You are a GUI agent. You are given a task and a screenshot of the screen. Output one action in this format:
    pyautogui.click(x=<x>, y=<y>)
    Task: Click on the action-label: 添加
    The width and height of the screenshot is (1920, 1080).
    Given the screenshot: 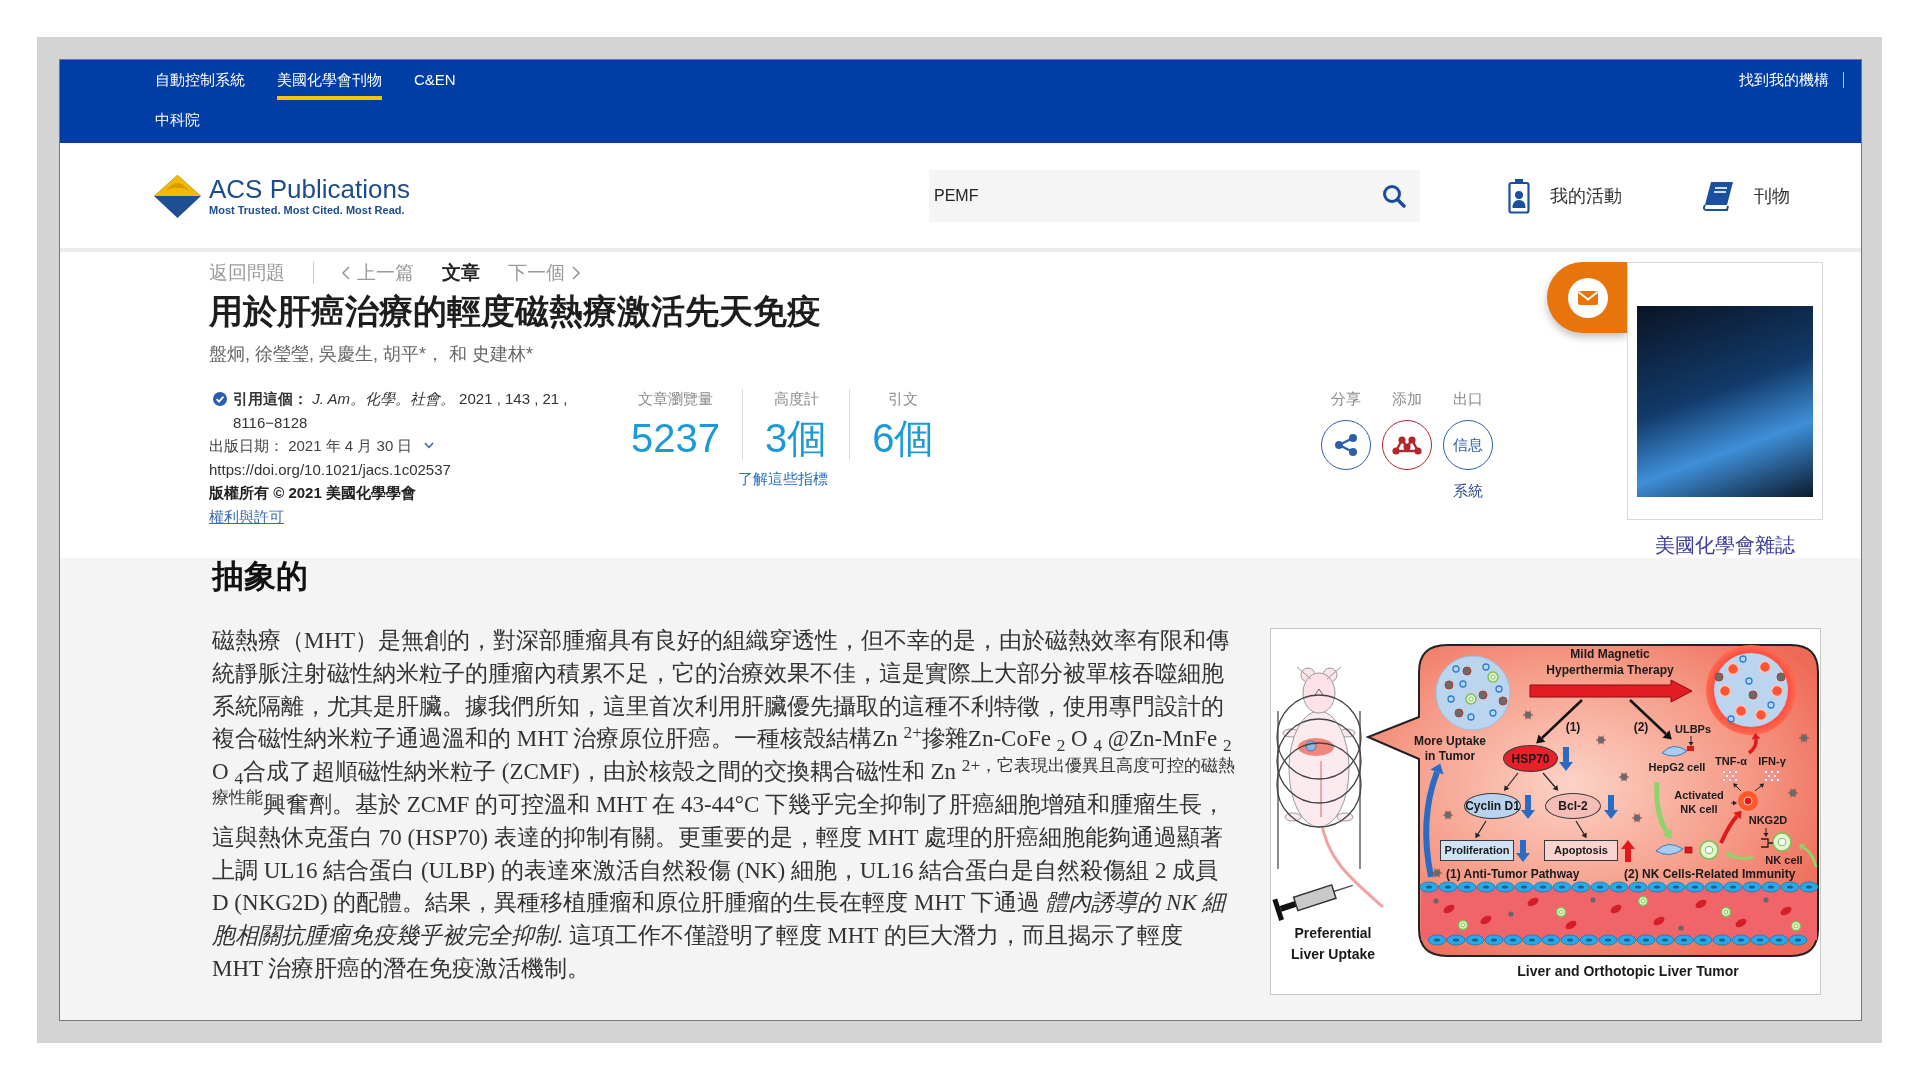 What is the action you would take?
    pyautogui.click(x=1407, y=399)
    